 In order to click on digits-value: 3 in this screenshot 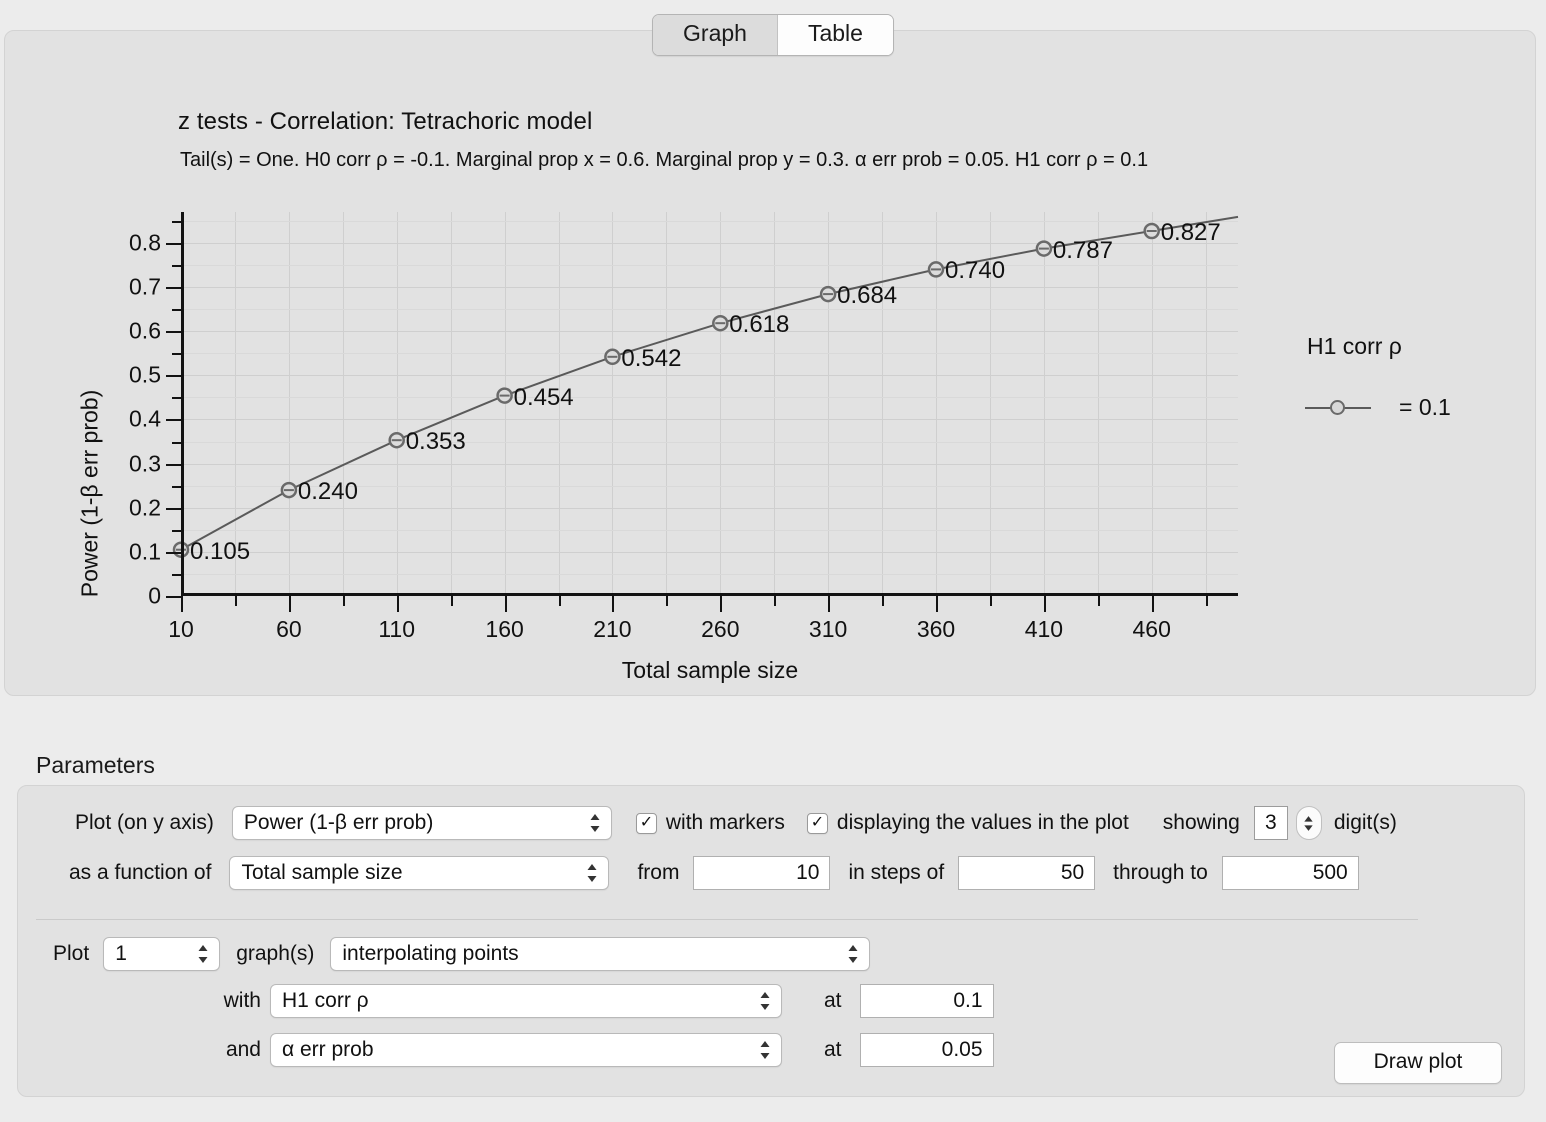, I will do `click(1271, 822)`.